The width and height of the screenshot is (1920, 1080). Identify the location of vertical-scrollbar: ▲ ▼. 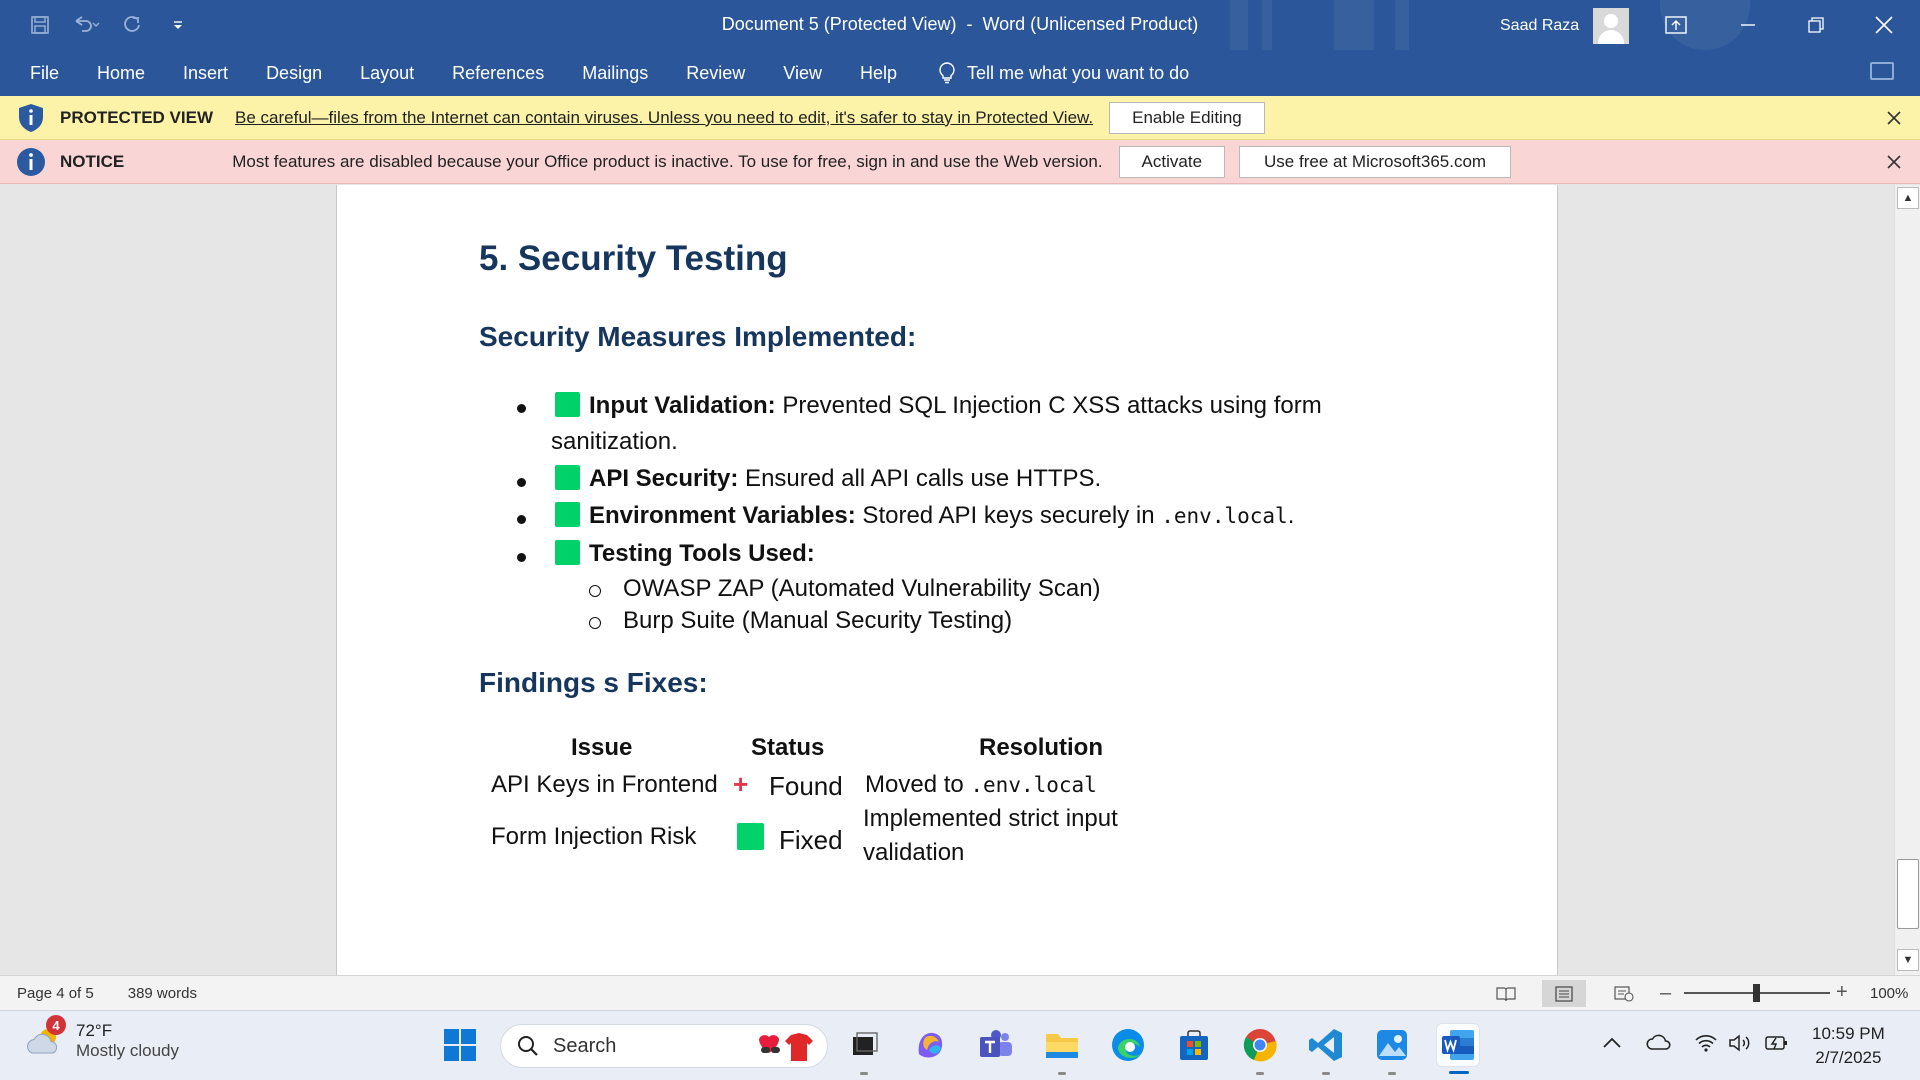
(1907, 580).